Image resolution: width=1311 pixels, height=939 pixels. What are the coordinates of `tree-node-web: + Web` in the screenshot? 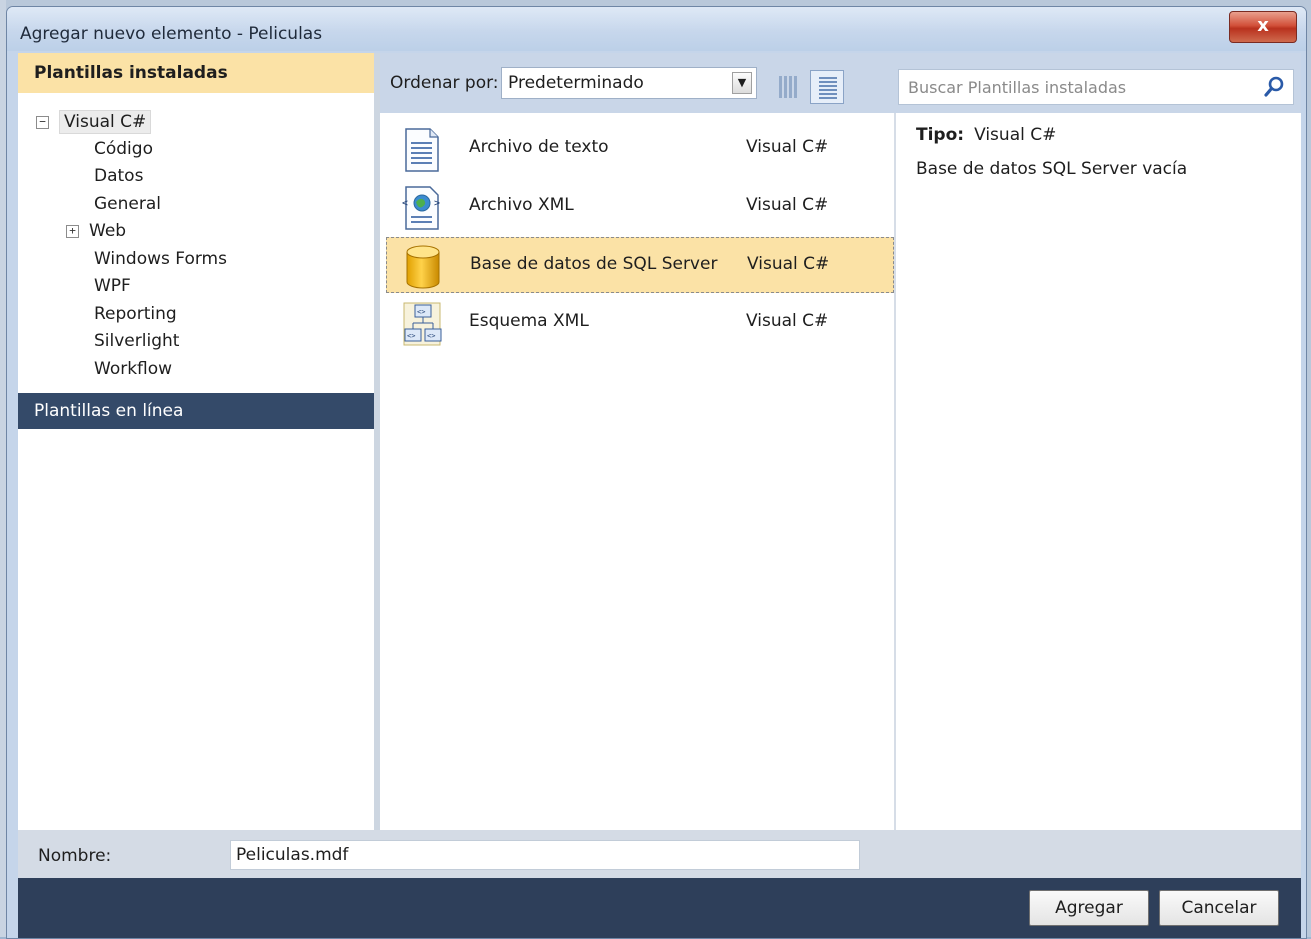 It's located at (96, 231).